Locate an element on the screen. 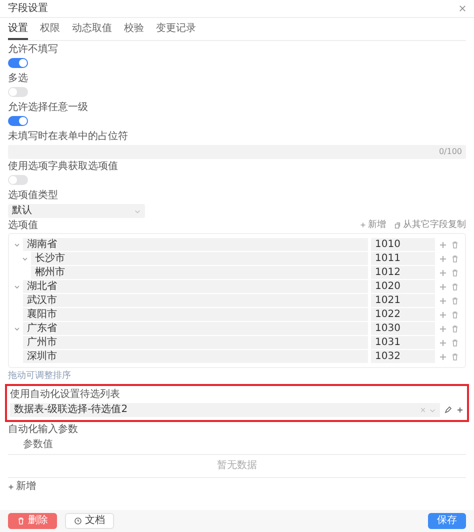  hint-text: 拖动可调整排序 is located at coordinates (40, 376).